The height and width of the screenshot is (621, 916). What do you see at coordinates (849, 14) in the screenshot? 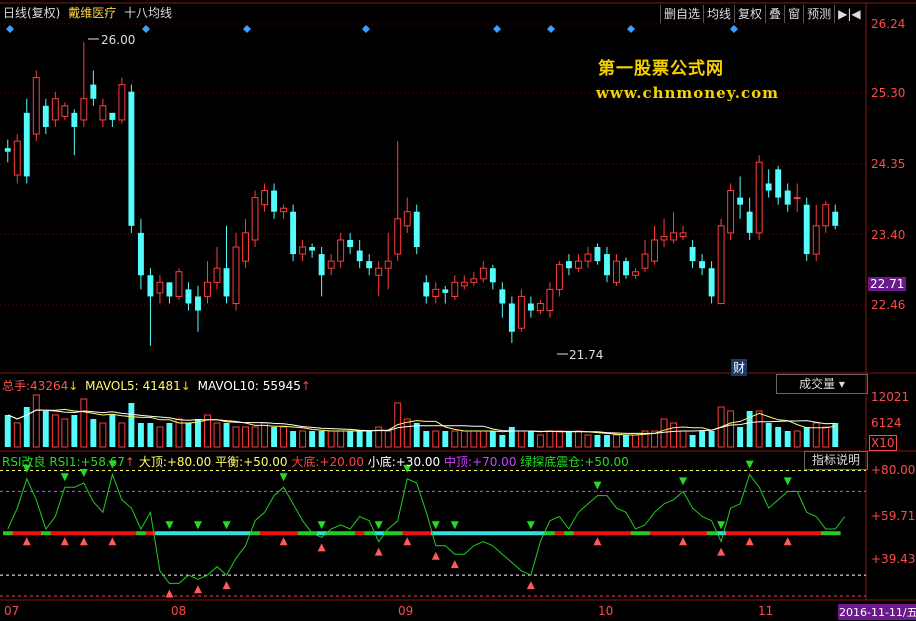
I see `panel-toggle-button: ▶|◀` at bounding box center [849, 14].